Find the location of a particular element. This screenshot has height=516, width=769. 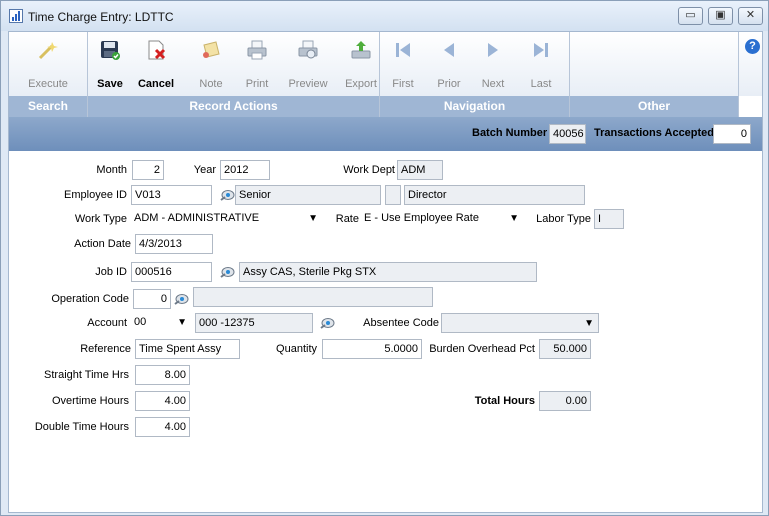

total-hours-field: 0.00 is located at coordinates (565, 401).